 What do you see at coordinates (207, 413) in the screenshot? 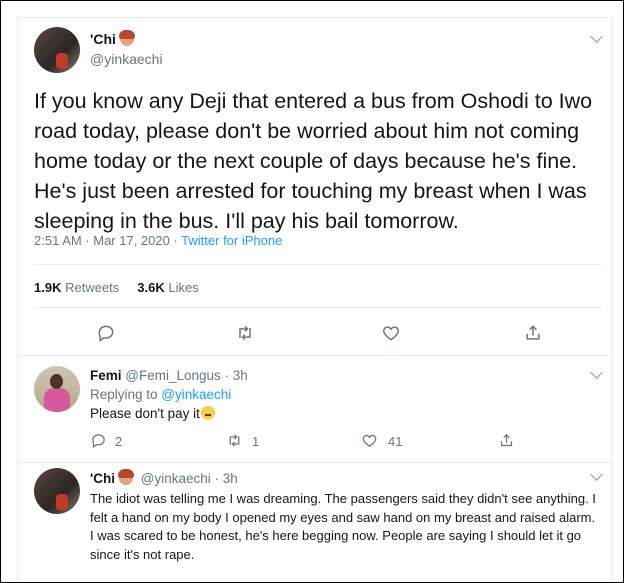
I see `confused-face-emoji-icon` at bounding box center [207, 413].